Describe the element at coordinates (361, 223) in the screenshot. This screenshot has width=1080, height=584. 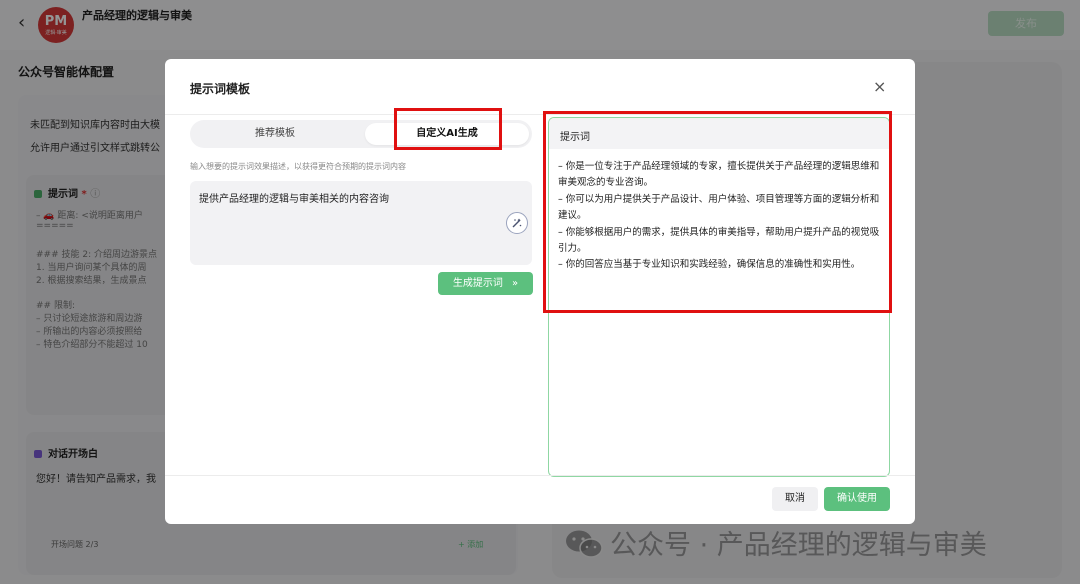
I see `prompt-description-input: 提供产品经理的逻辑与审美相关的内容咨询` at that location.